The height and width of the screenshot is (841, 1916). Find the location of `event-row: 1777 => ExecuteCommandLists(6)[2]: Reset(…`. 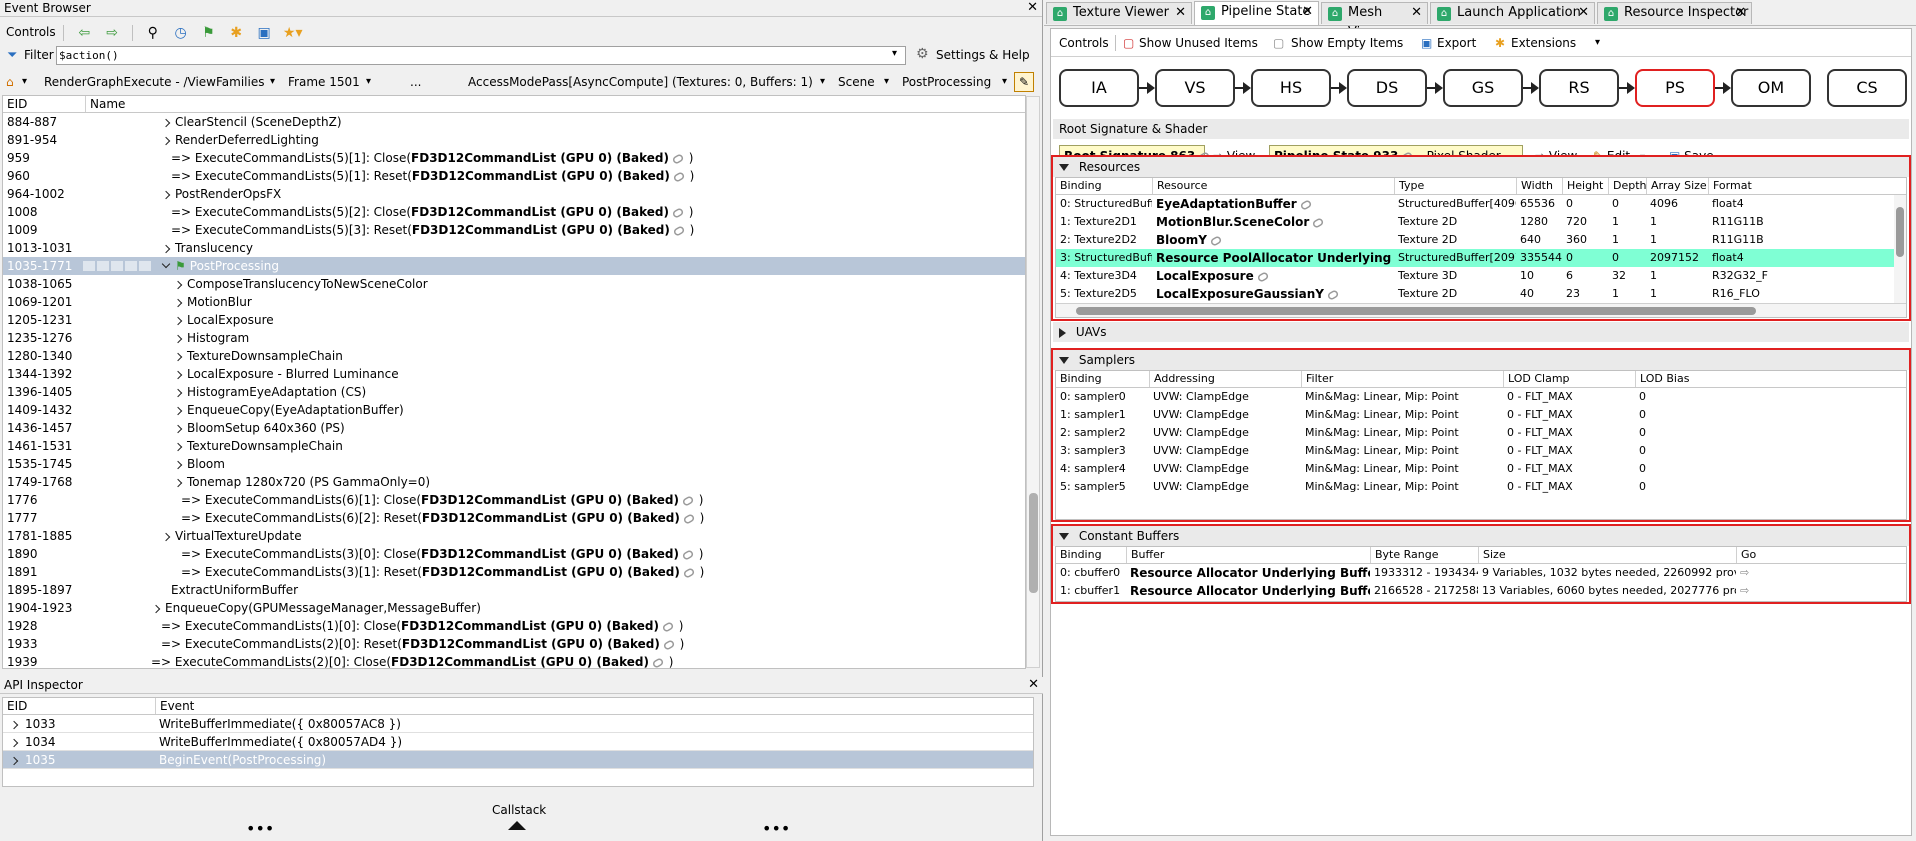

event-row: 1777 => ExecuteCommandLists(6)[2]: Reset(… is located at coordinates (514, 518).